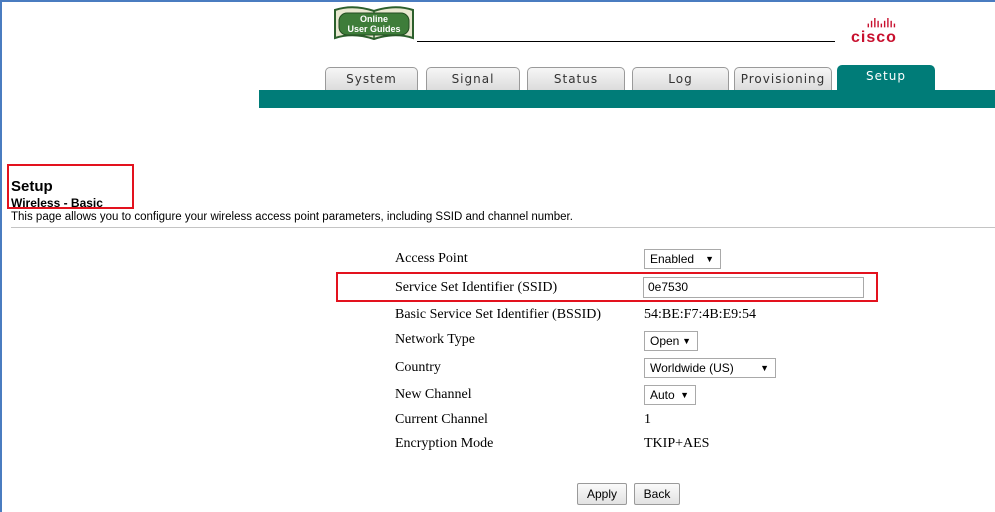 Image resolution: width=995 pixels, height=512 pixels. I want to click on network-type-select: Open ▼, so click(671, 341).